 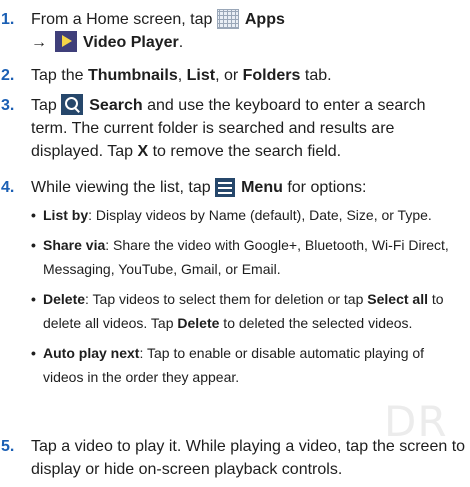 I want to click on video-player-icon, so click(x=66, y=41).